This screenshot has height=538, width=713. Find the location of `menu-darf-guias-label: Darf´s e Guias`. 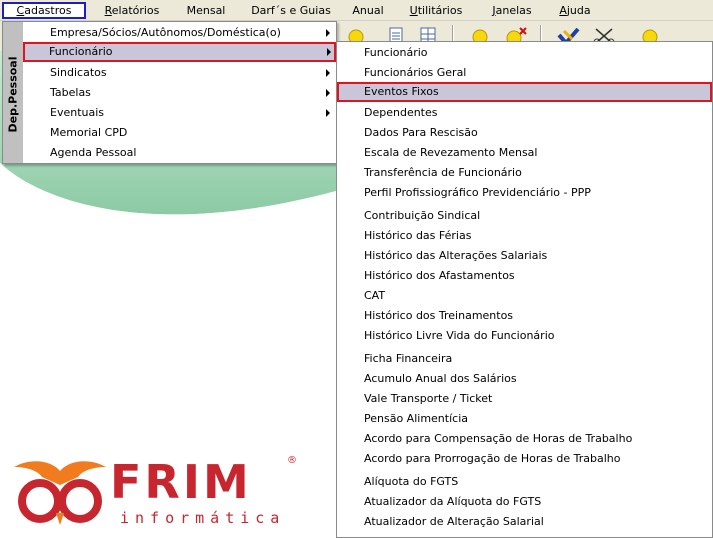

menu-darf-guias-label: Darf´s e Guias is located at coordinates (291, 10).